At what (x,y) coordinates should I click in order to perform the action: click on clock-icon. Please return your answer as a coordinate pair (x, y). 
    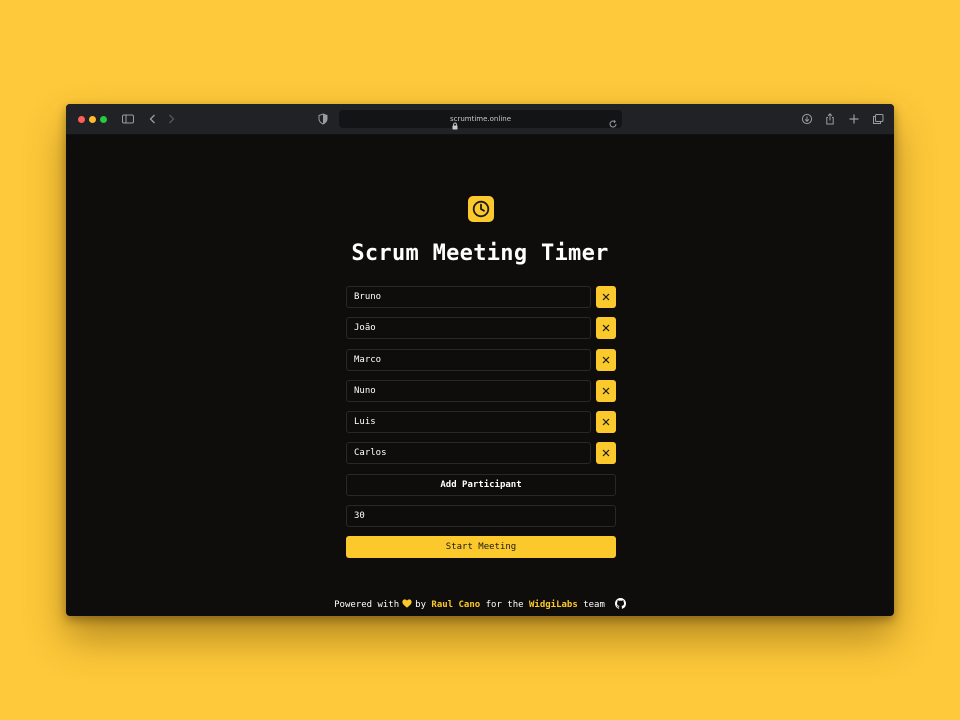
    Looking at the image, I should click on (481, 209).